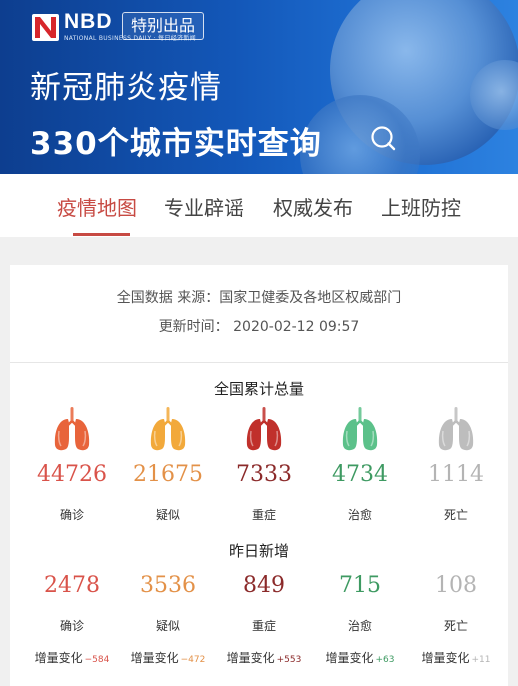 This screenshot has width=518, height=686. I want to click on change-indicator: 增量变化 +11, so click(456, 657).